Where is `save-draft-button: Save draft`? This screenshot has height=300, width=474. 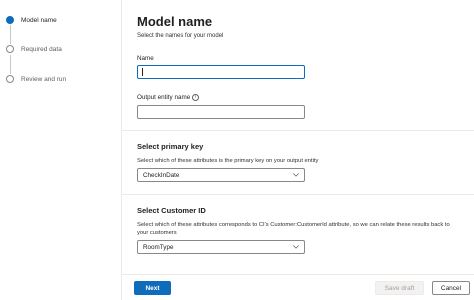 save-draft-button: Save draft is located at coordinates (399, 288).